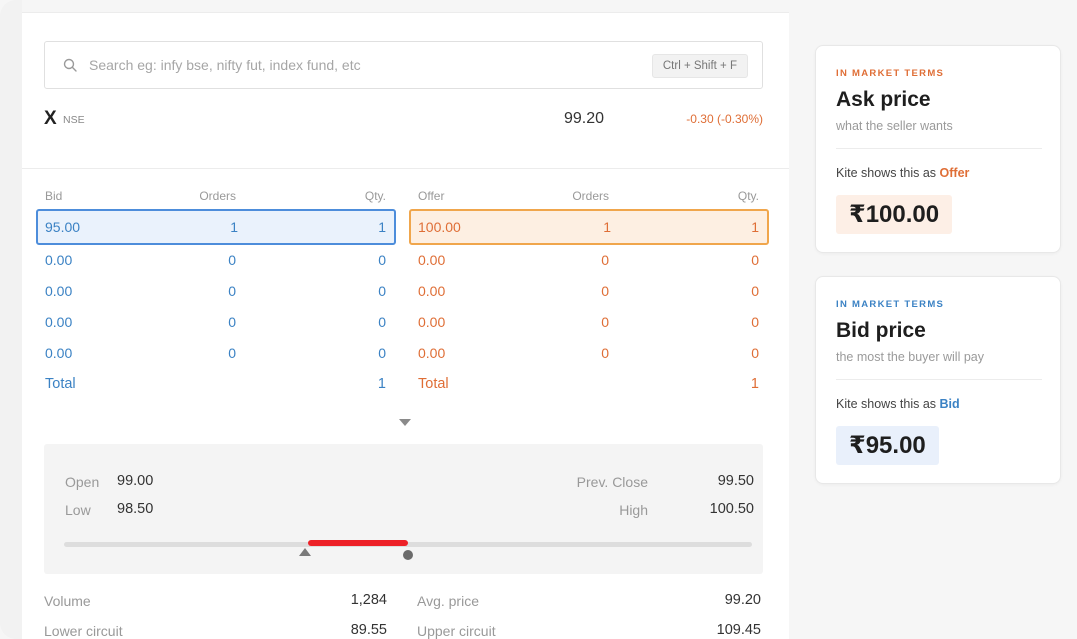  I want to click on ask-shows-prefix: Kite shows this as, so click(888, 173).